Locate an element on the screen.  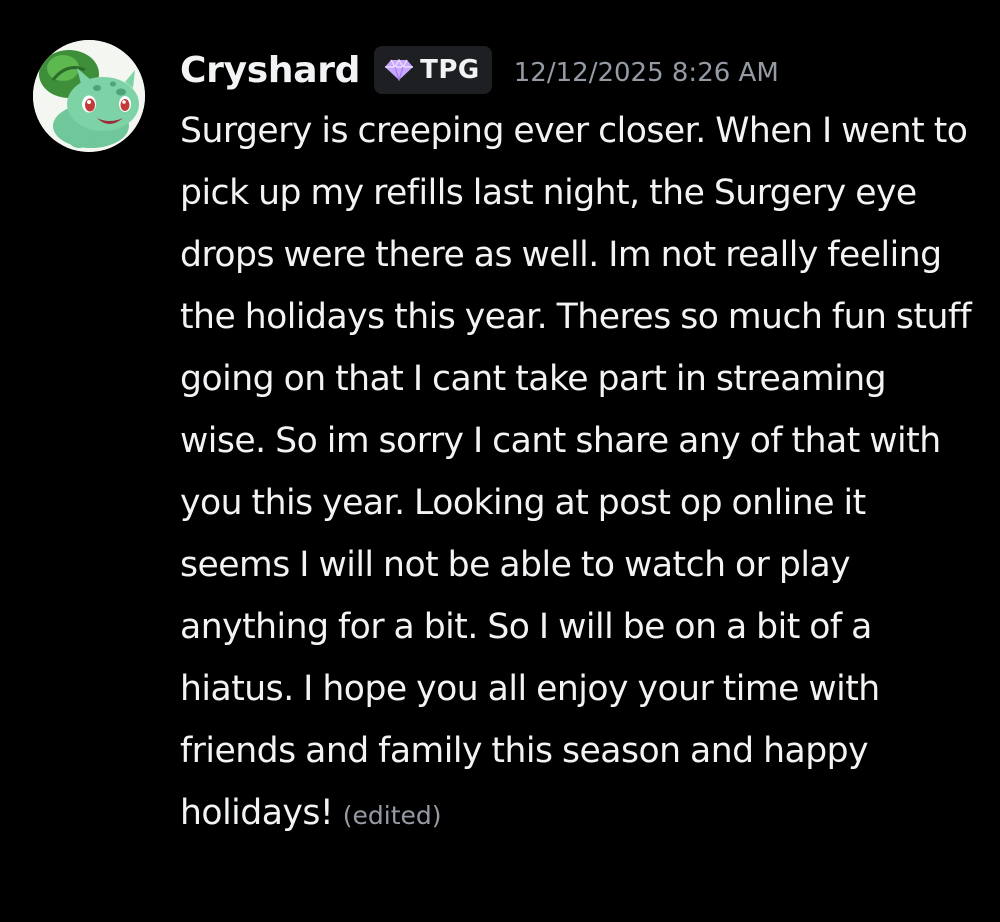
message-header: Cryshard TPG 12/12/2025 8:26 AM is located at coordinates (479, 70).